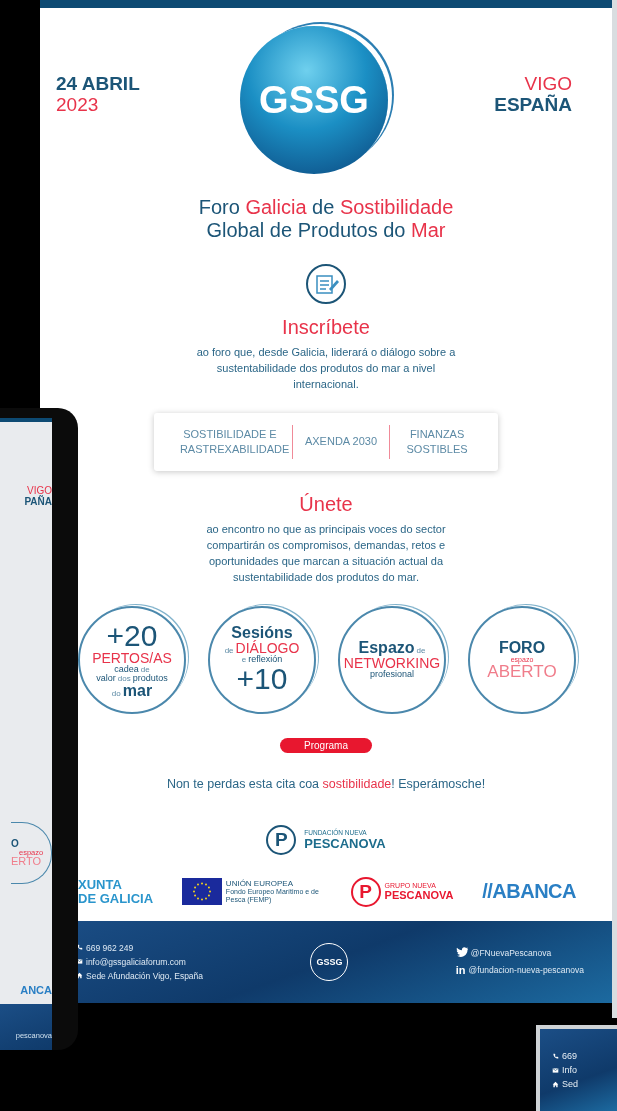 This screenshot has width=617, height=1111. Describe the element at coordinates (569, 1070) in the screenshot. I see `contact-text: Info` at that location.